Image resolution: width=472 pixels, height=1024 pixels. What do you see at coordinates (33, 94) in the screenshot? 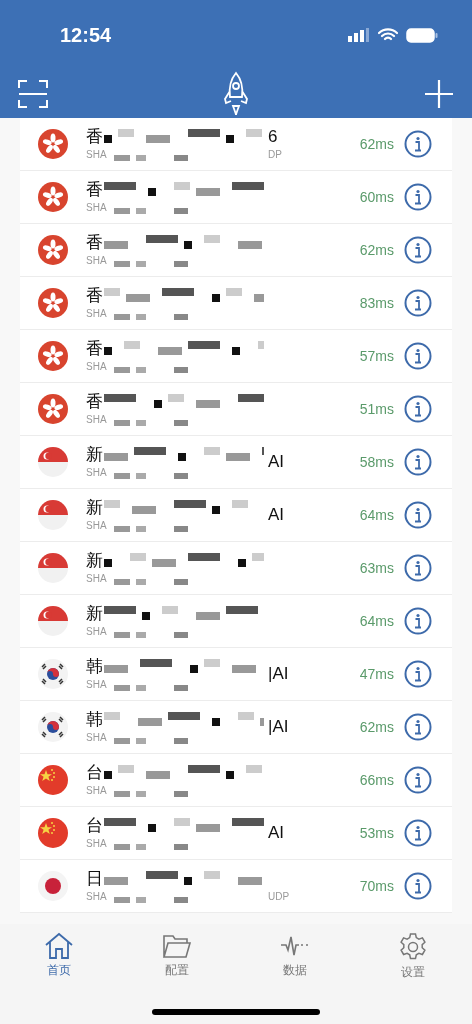
I see `scan-icon` at bounding box center [33, 94].